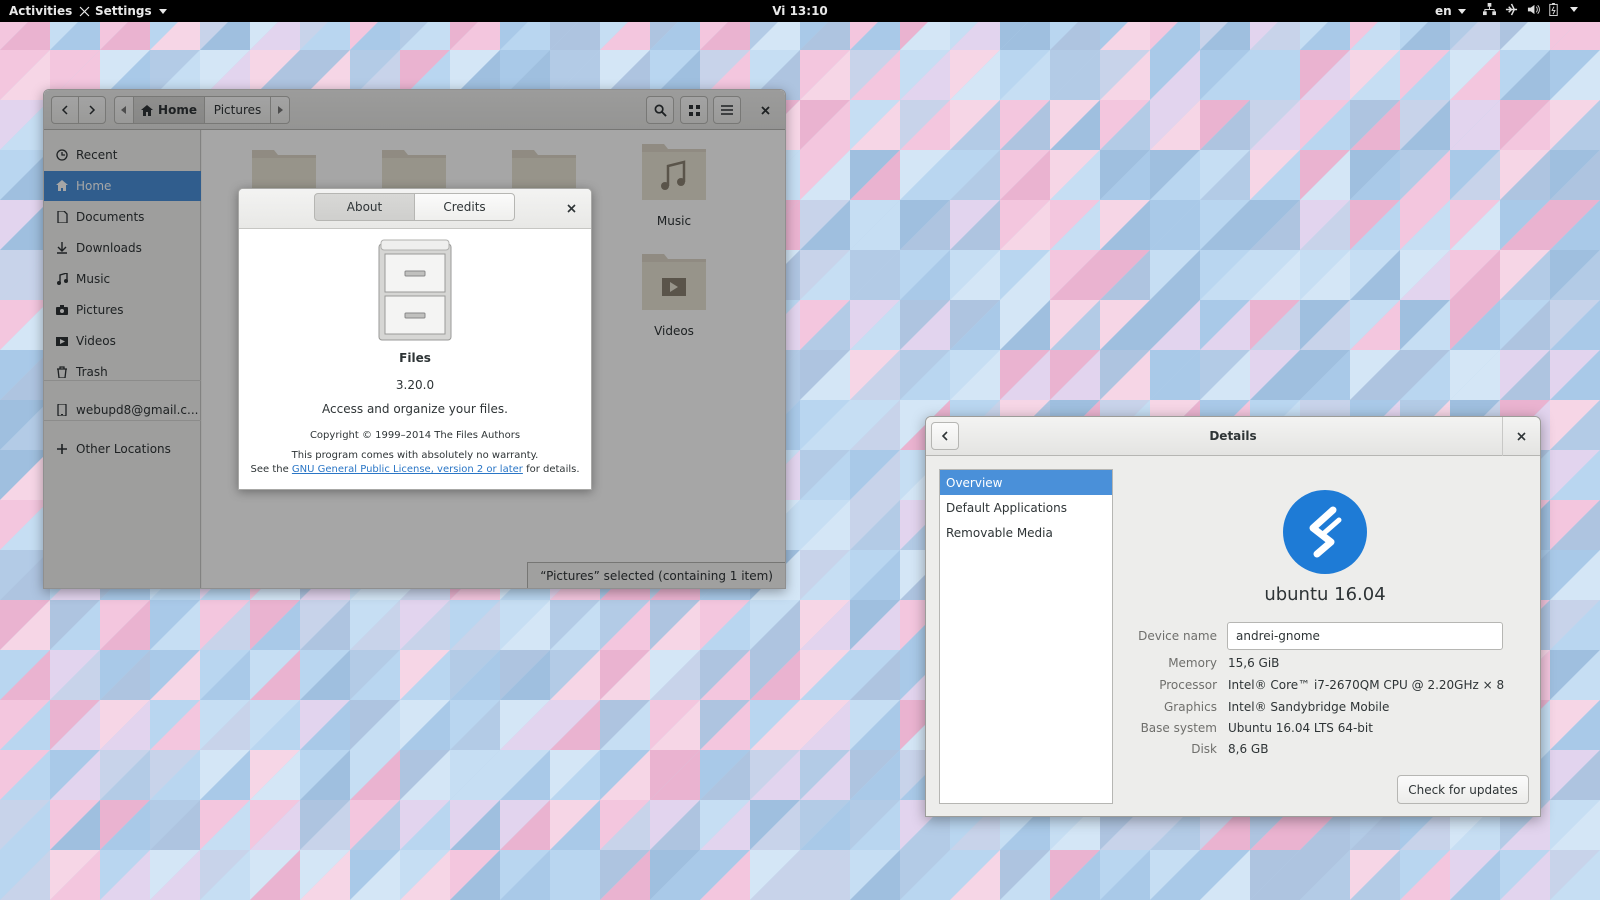 This screenshot has width=1600, height=900. What do you see at coordinates (94, 186) in the screenshot?
I see `sidebar-item-label: Home` at bounding box center [94, 186].